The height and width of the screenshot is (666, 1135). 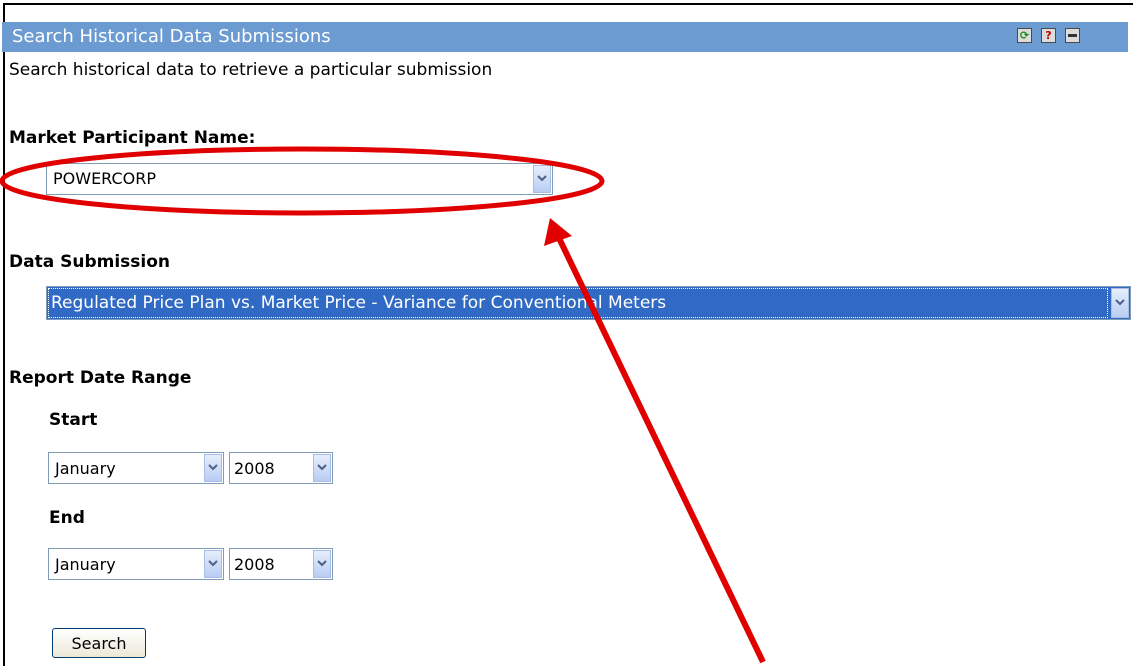 I want to click on end-month-value: January, so click(x=85, y=564).